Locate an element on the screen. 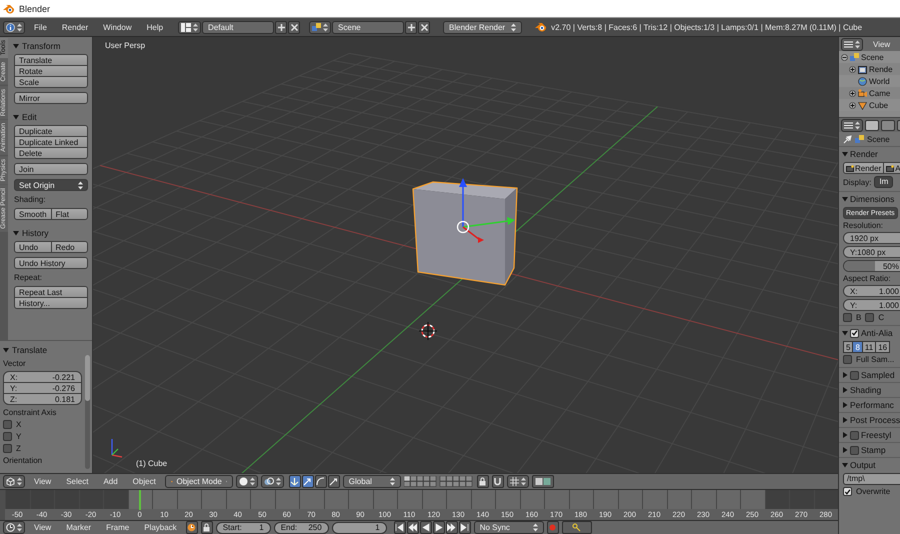  tool-button: Repeat Last is located at coordinates (51, 292).